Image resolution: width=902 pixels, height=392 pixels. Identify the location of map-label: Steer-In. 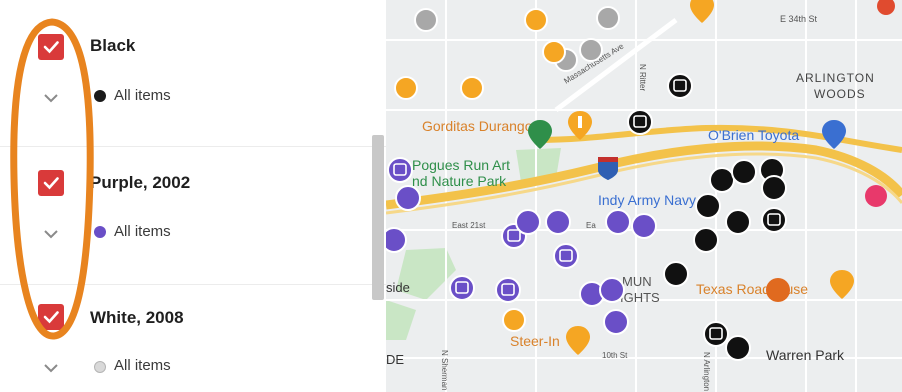
(535, 341).